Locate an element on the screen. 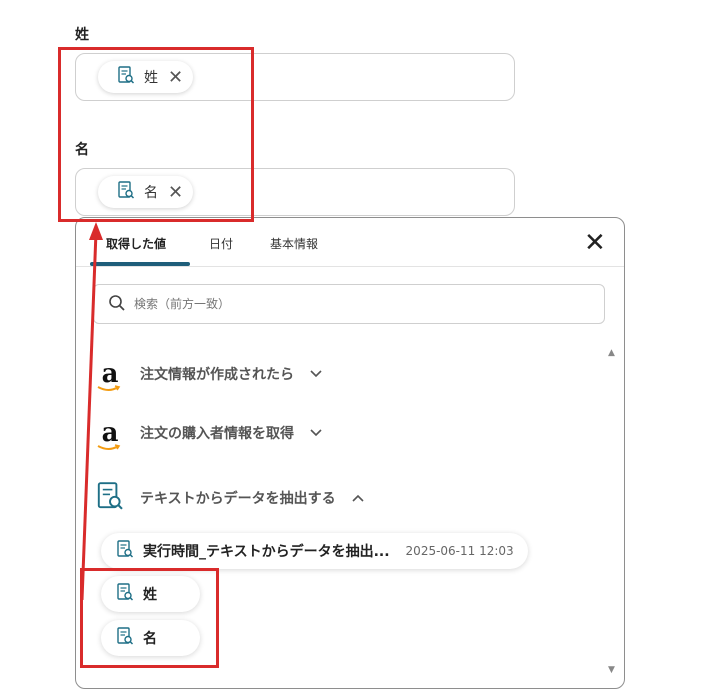  annotation-arrow is located at coordinates (91, 411).